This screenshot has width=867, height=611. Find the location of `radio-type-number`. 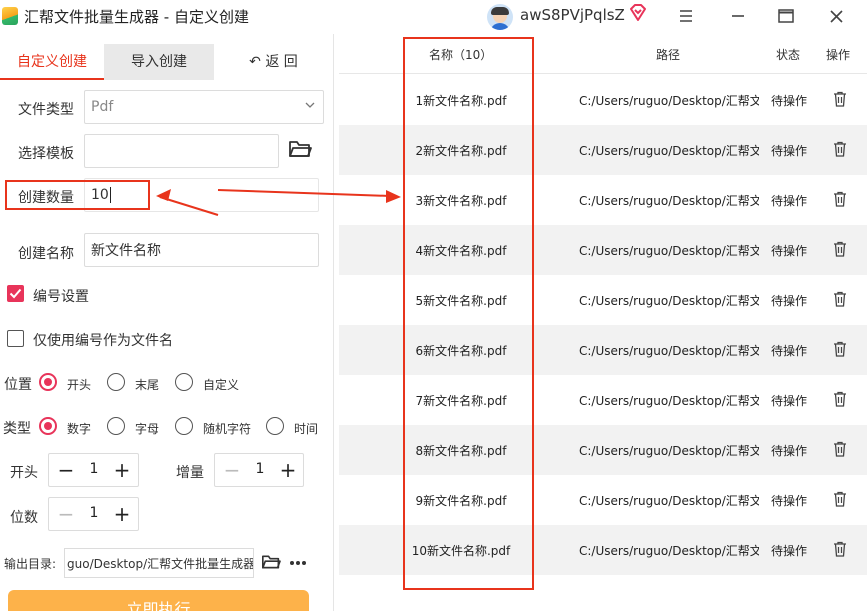

radio-type-number is located at coordinates (48, 426).